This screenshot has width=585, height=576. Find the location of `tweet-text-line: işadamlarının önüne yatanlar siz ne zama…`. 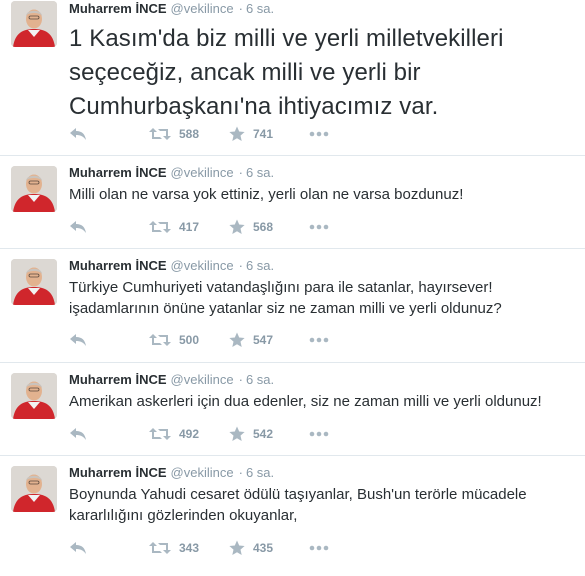

tweet-text-line: işadamlarının önüne yatanlar siz ne zama… is located at coordinates (285, 308).